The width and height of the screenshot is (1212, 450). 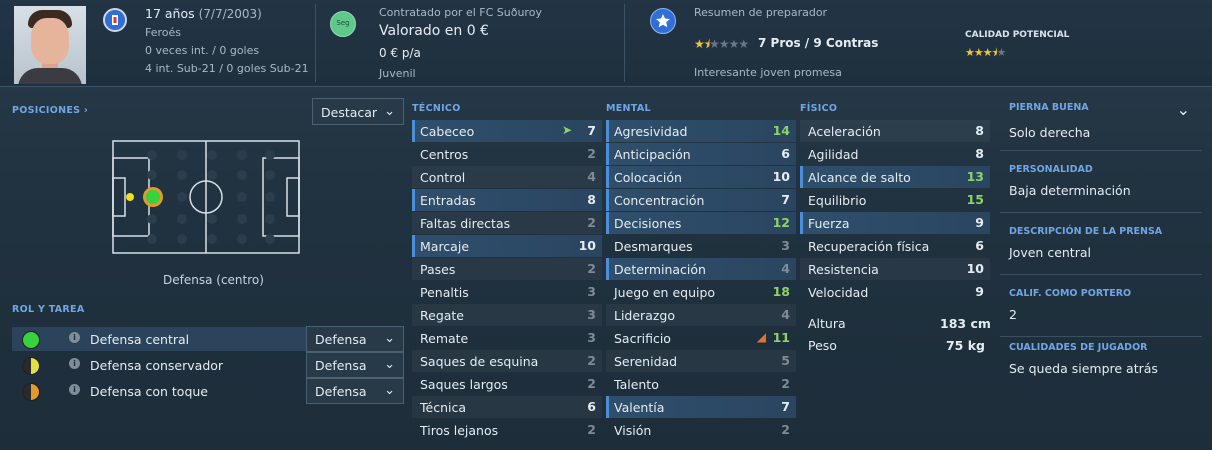 What do you see at coordinates (507, 407) in the screenshot?
I see `attribute-row: Técnica 6` at bounding box center [507, 407].